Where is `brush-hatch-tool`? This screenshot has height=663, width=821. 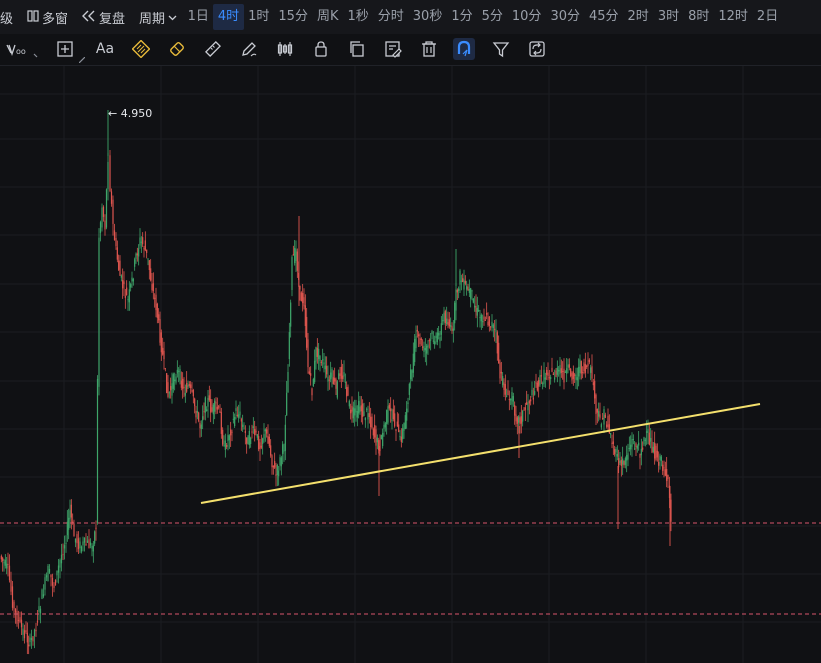 brush-hatch-tool is located at coordinates (141, 49).